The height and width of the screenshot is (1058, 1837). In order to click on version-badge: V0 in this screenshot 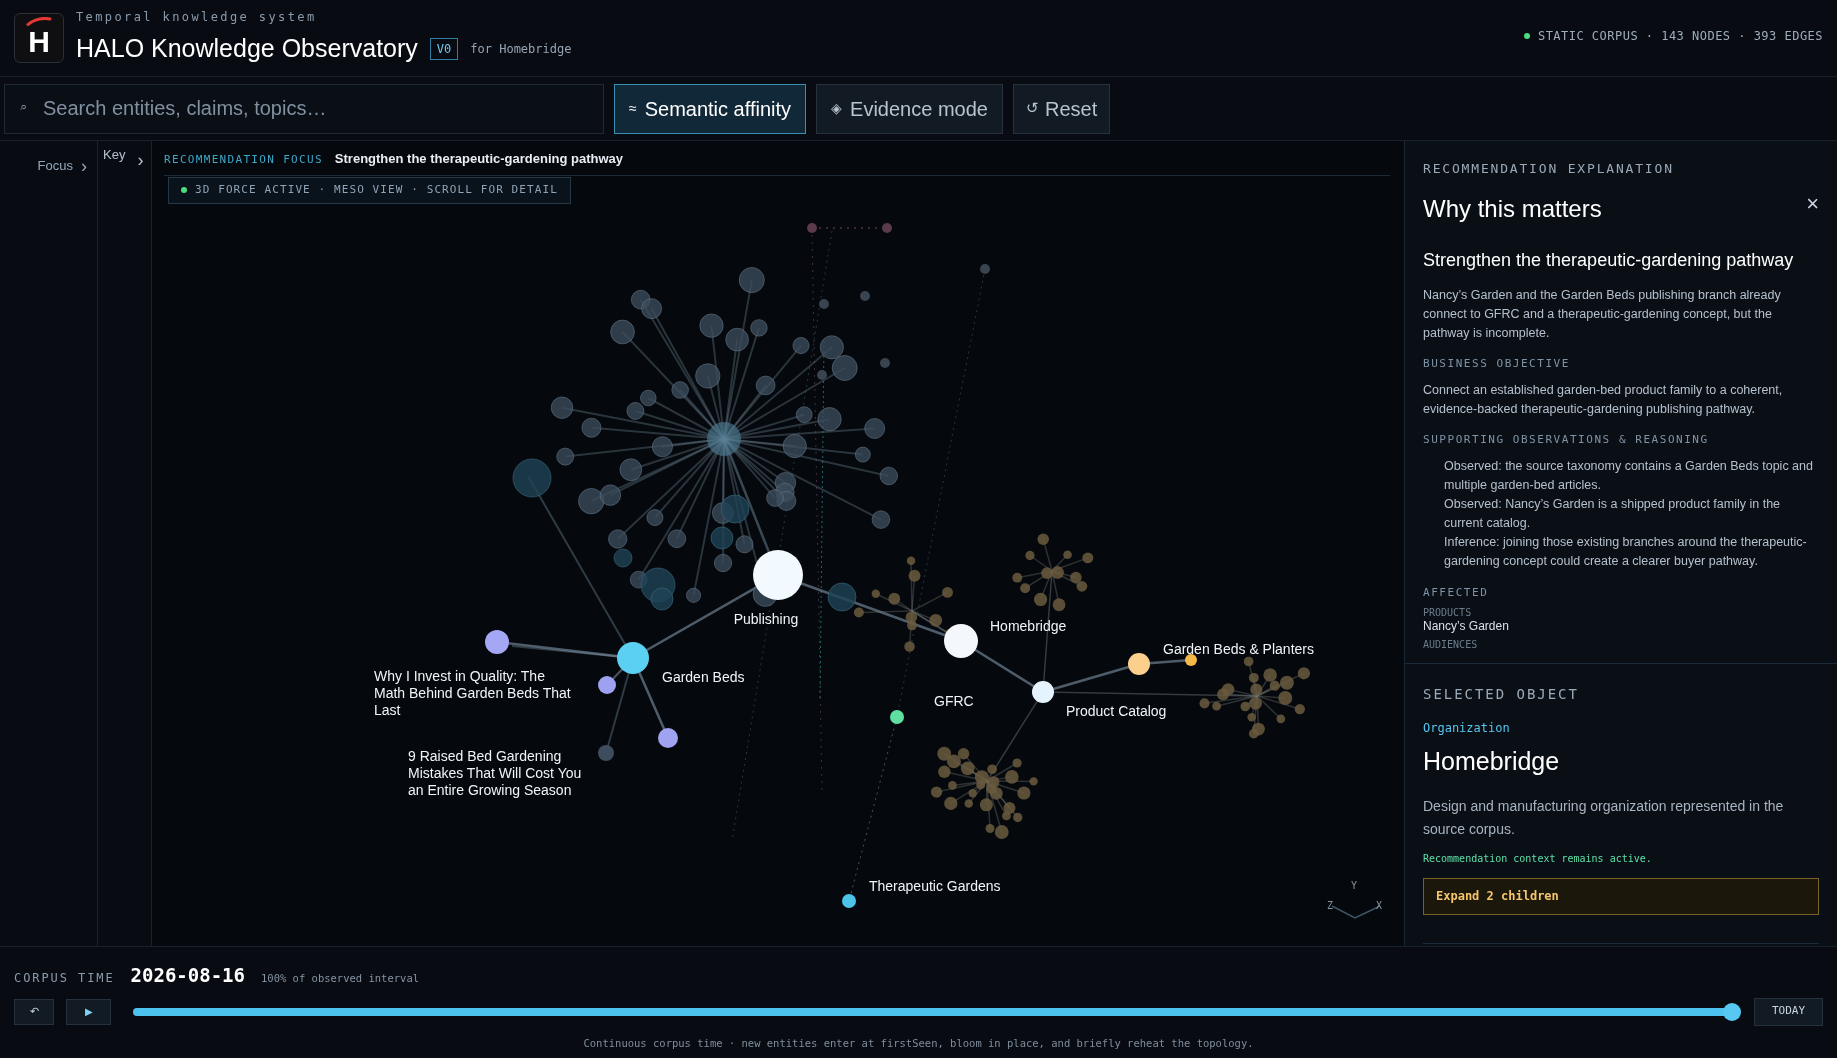, I will do `click(444, 49)`.